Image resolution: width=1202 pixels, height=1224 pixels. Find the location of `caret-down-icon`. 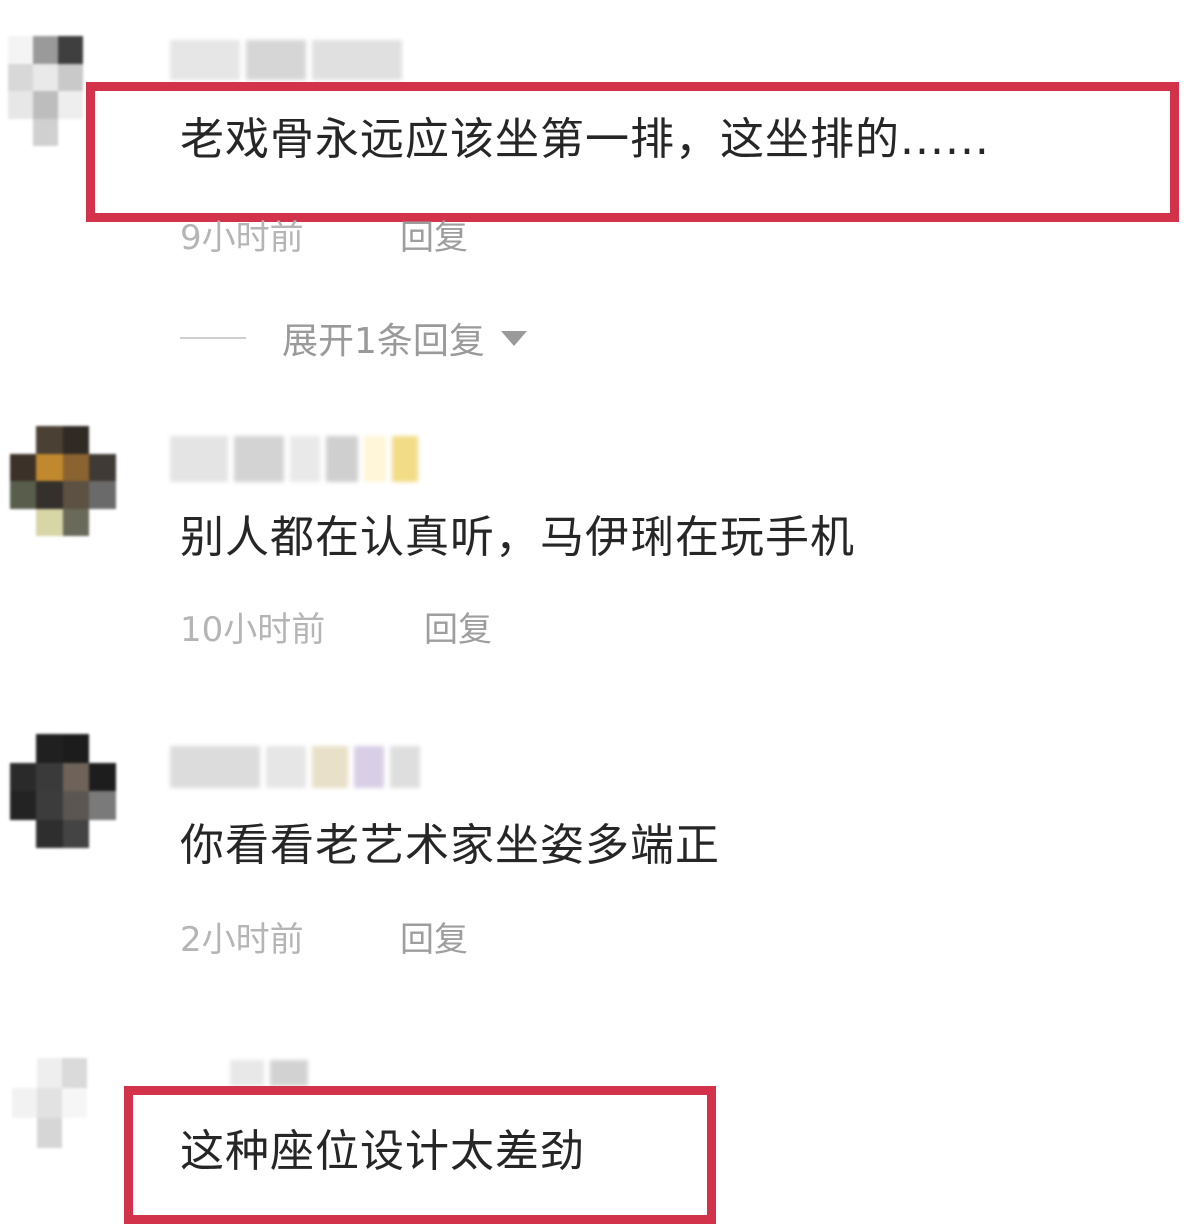

caret-down-icon is located at coordinates (513, 338).